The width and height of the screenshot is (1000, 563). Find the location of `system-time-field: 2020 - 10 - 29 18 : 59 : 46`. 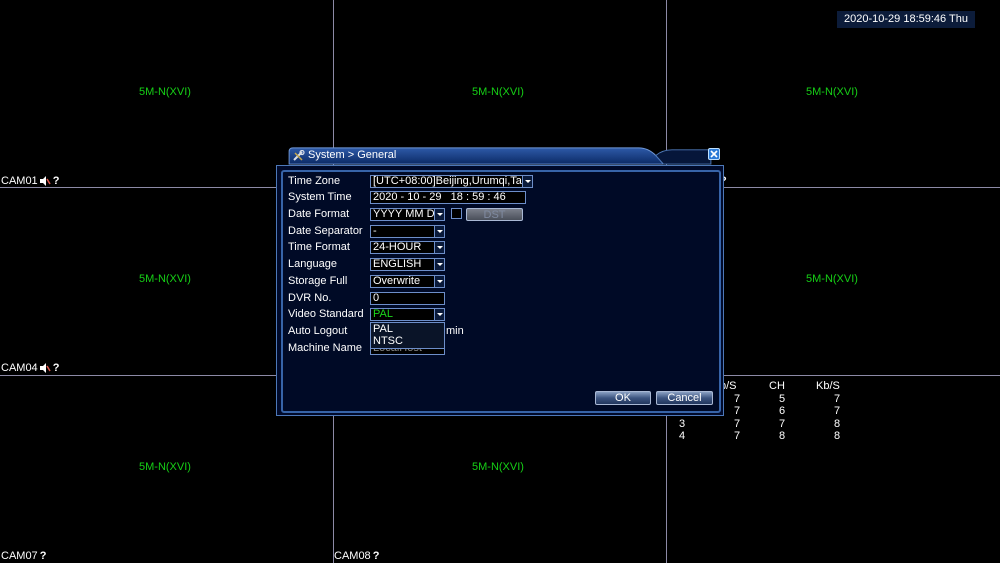

system-time-field: 2020 - 10 - 29 18 : 59 : 46 is located at coordinates (448, 197).